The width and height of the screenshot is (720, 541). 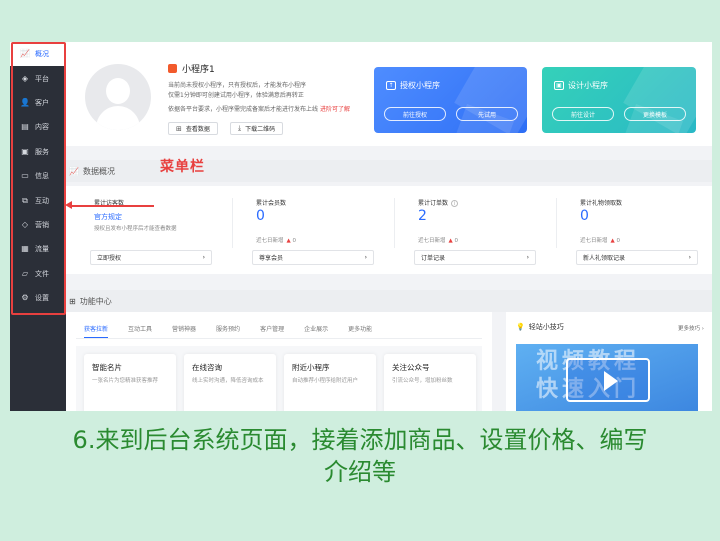 What do you see at coordinates (38, 152) in the screenshot?
I see `sidebar-item-service: ▣ 服务` at bounding box center [38, 152].